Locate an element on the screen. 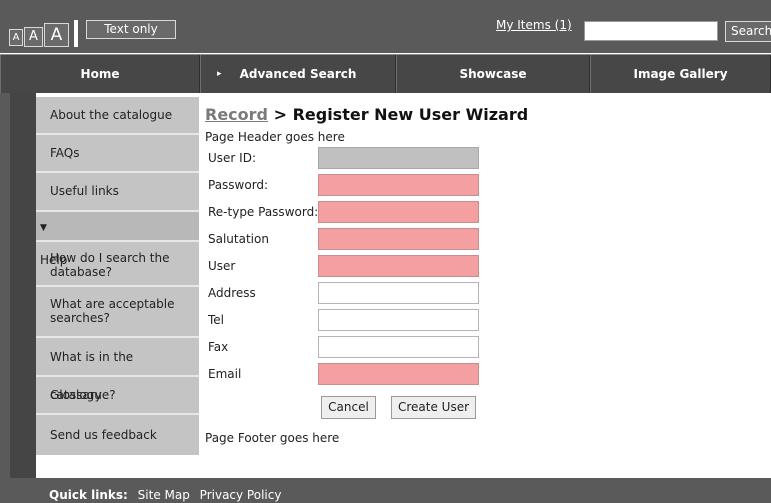 The image size is (771, 503). text-only-button: Text only is located at coordinates (131, 29).